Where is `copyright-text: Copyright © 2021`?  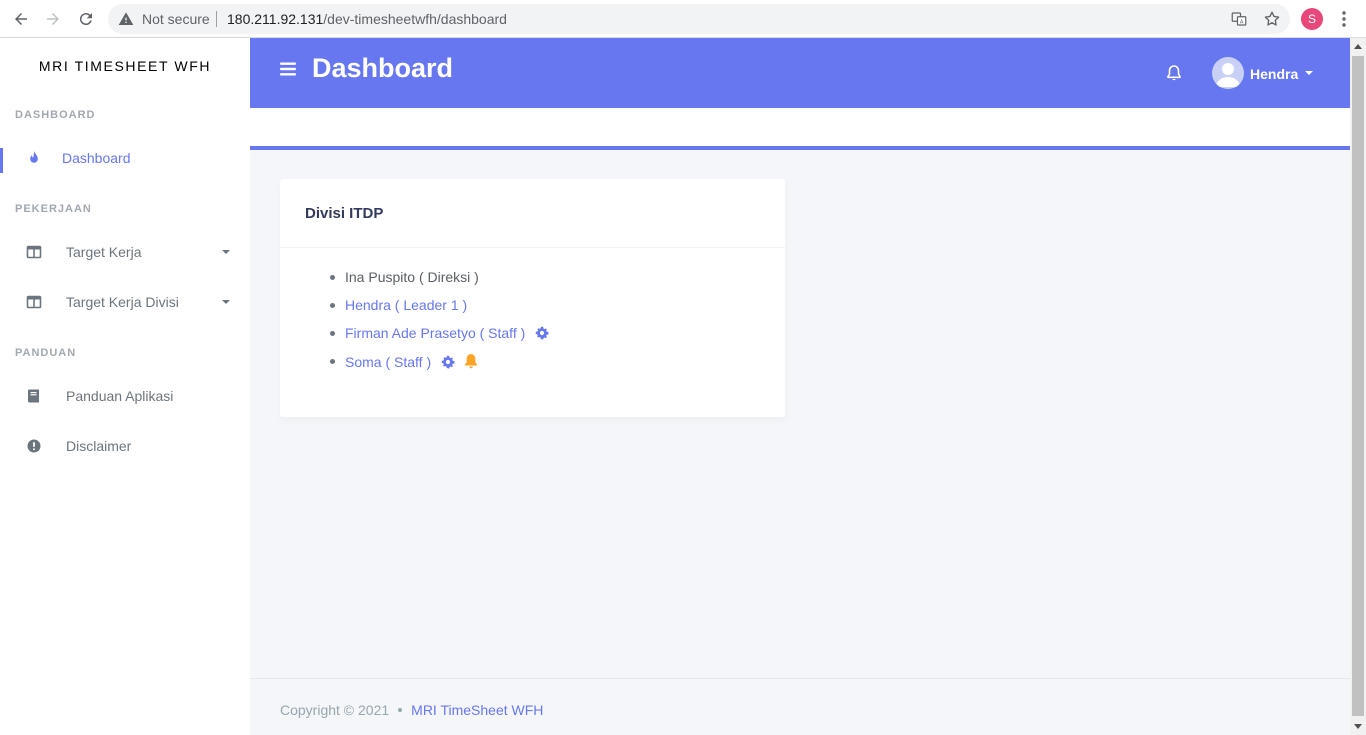
copyright-text: Copyright © 2021 is located at coordinates (335, 710).